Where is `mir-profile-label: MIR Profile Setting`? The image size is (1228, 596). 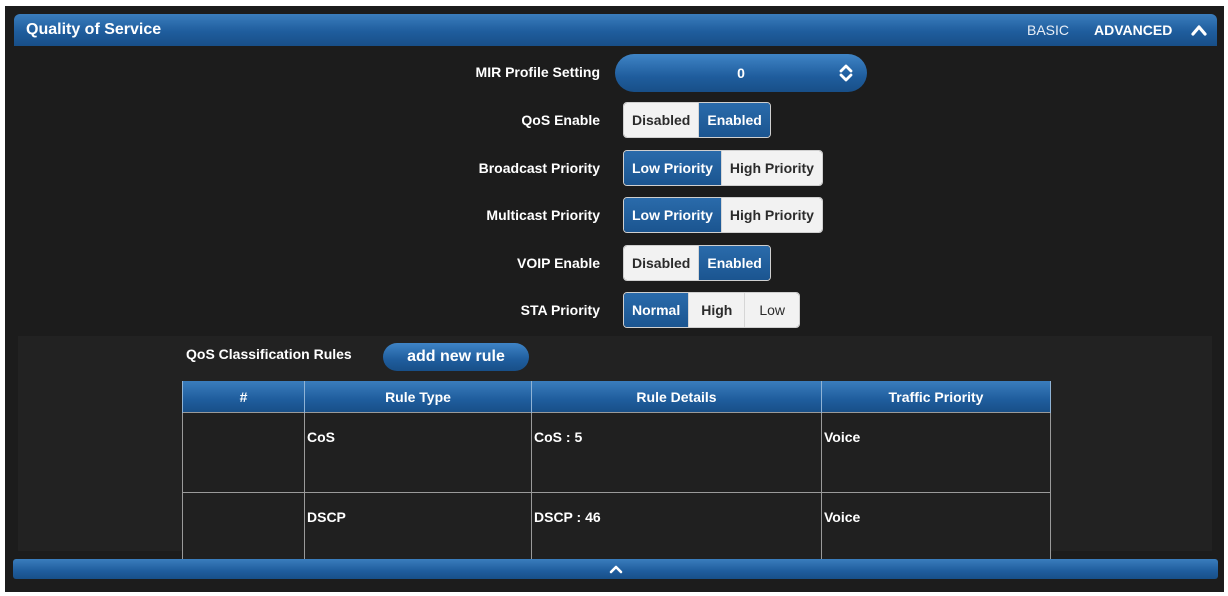
mir-profile-label: MIR Profile Setting is located at coordinates (537, 72).